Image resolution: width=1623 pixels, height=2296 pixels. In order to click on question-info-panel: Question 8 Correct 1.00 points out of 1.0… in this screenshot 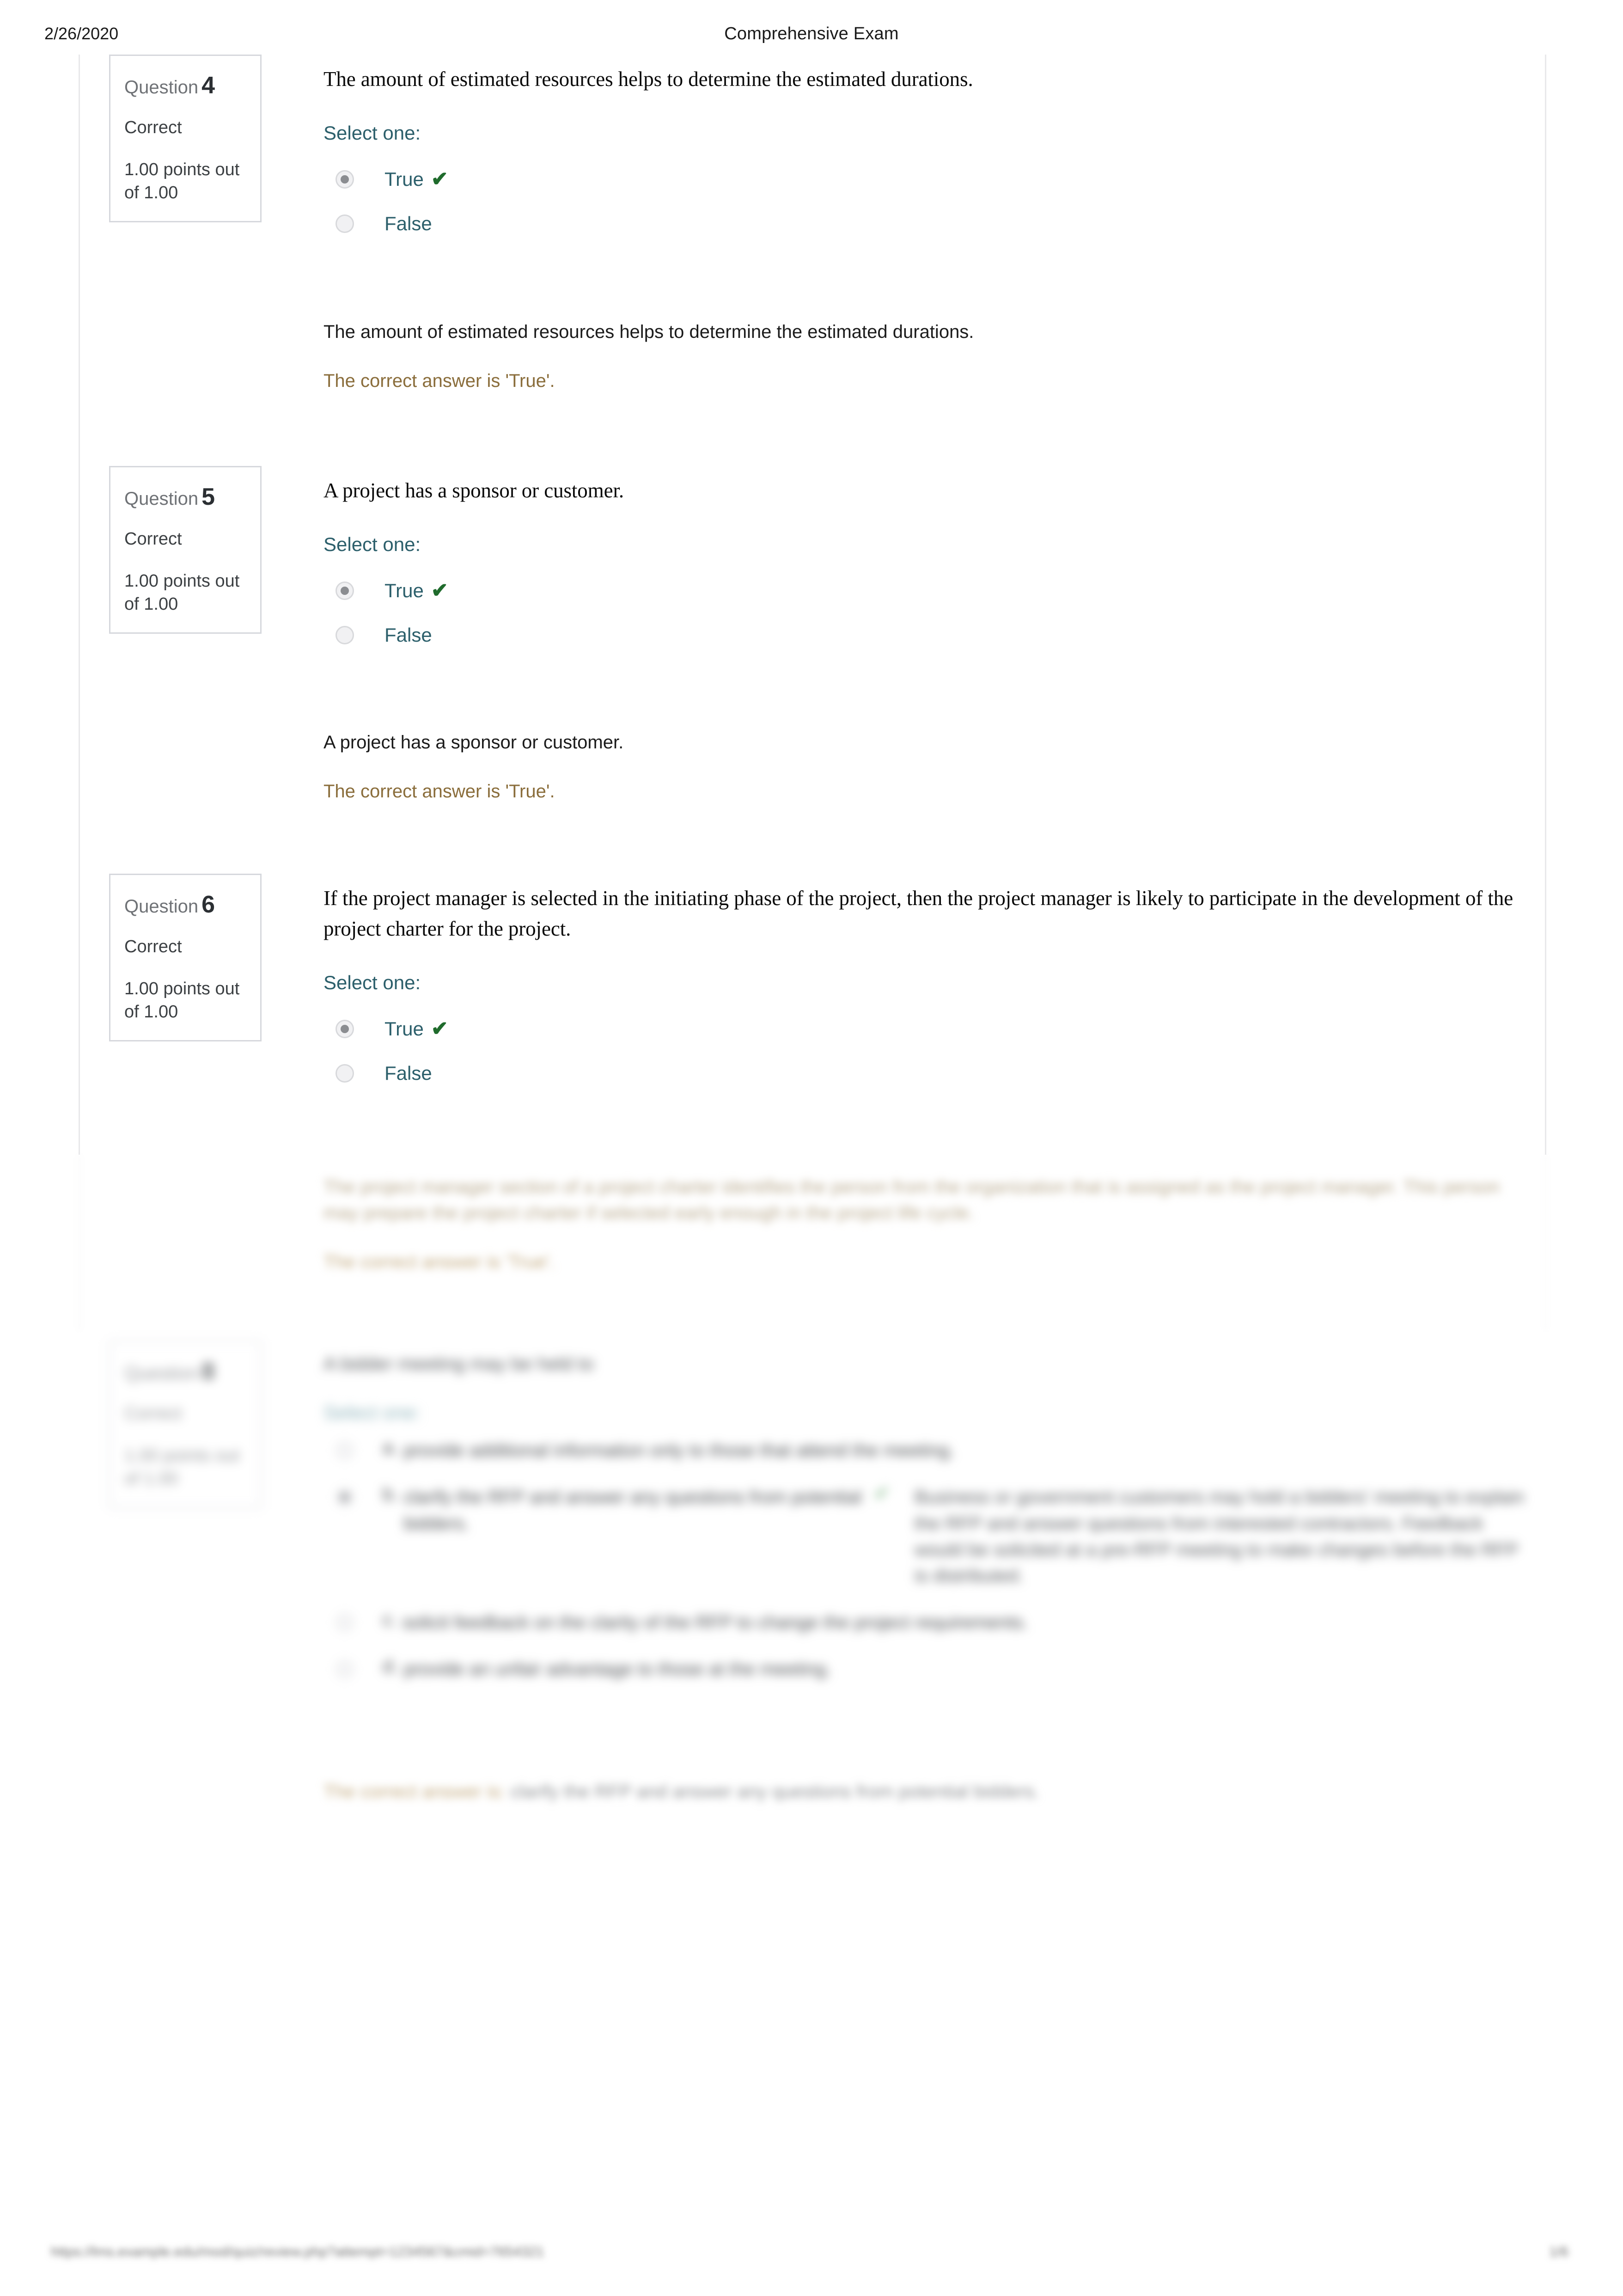, I will do `click(186, 1425)`.